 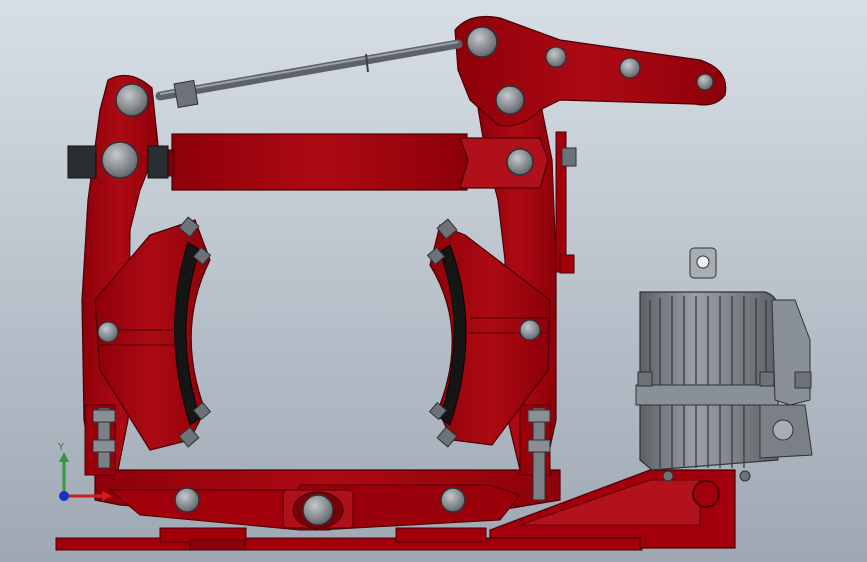 I want to click on triad-x-arrowhead, so click(x=107, y=496).